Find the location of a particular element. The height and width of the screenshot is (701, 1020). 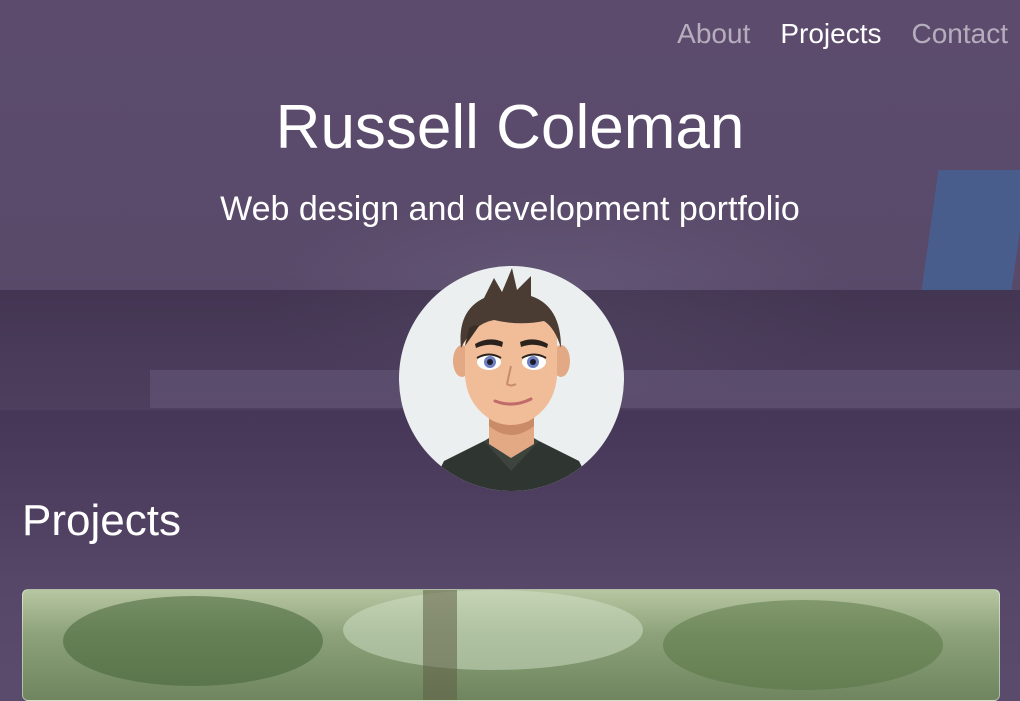

nav-contact-link: Contact is located at coordinates (960, 34).